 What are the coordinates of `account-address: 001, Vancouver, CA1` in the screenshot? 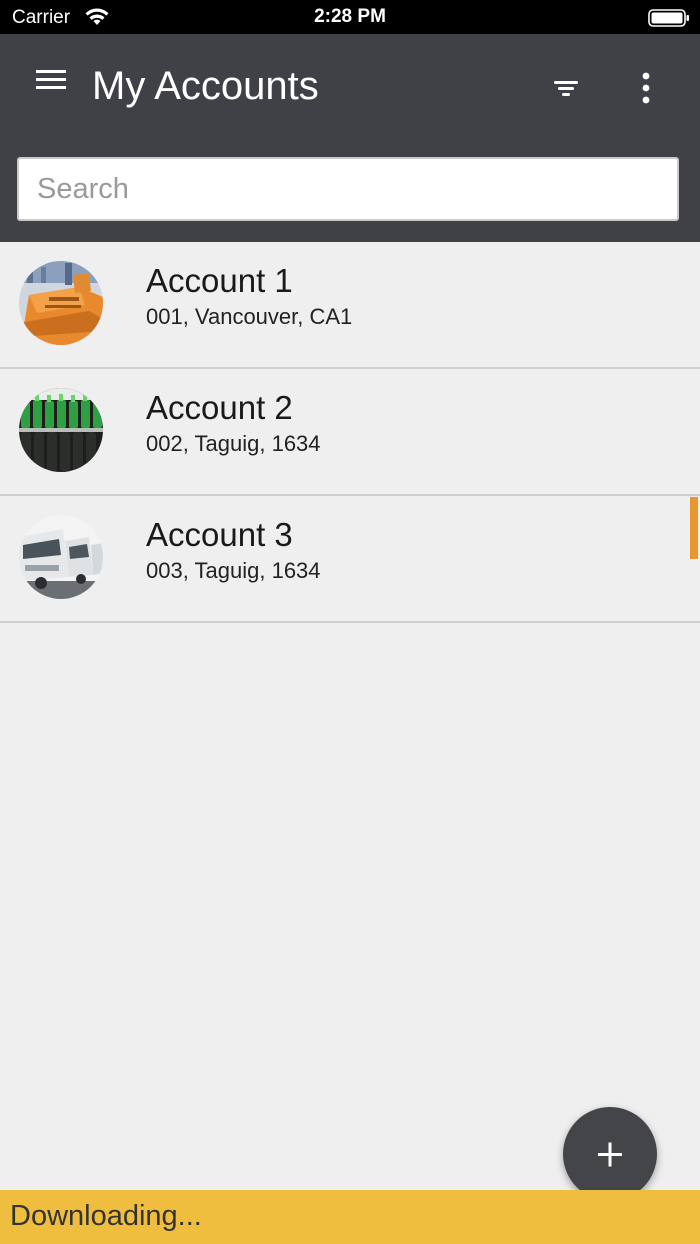 It's located at (249, 316).